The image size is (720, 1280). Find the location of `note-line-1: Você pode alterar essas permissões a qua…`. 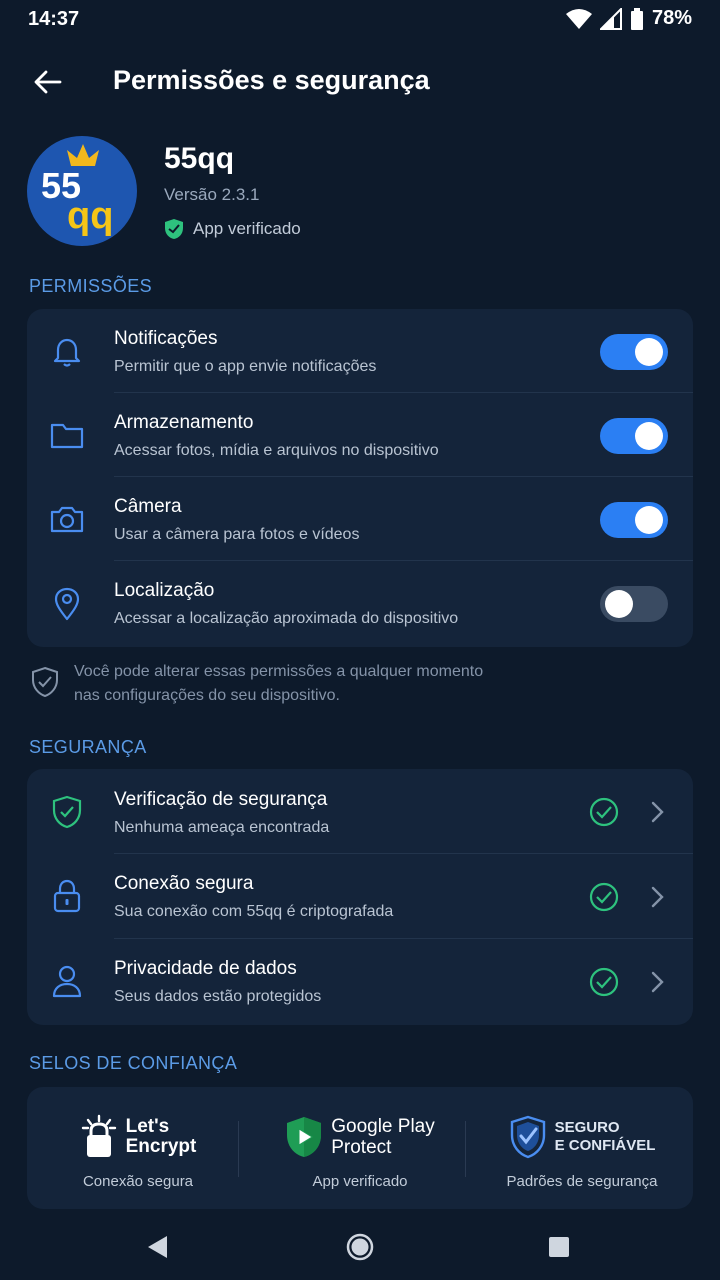

note-line-1: Você pode alterar essas permissões a qua… is located at coordinates (279, 671).